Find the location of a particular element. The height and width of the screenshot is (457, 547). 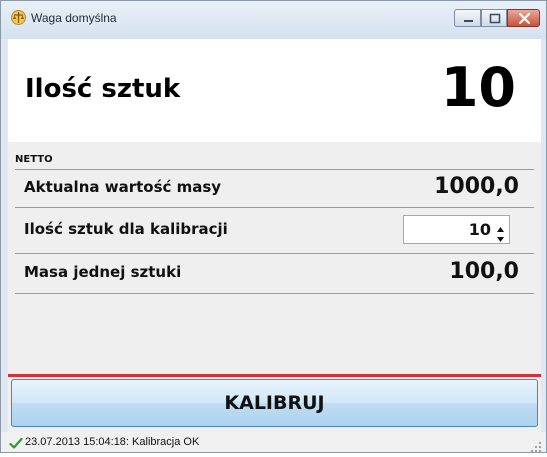

accent-divider is located at coordinates (274, 375).